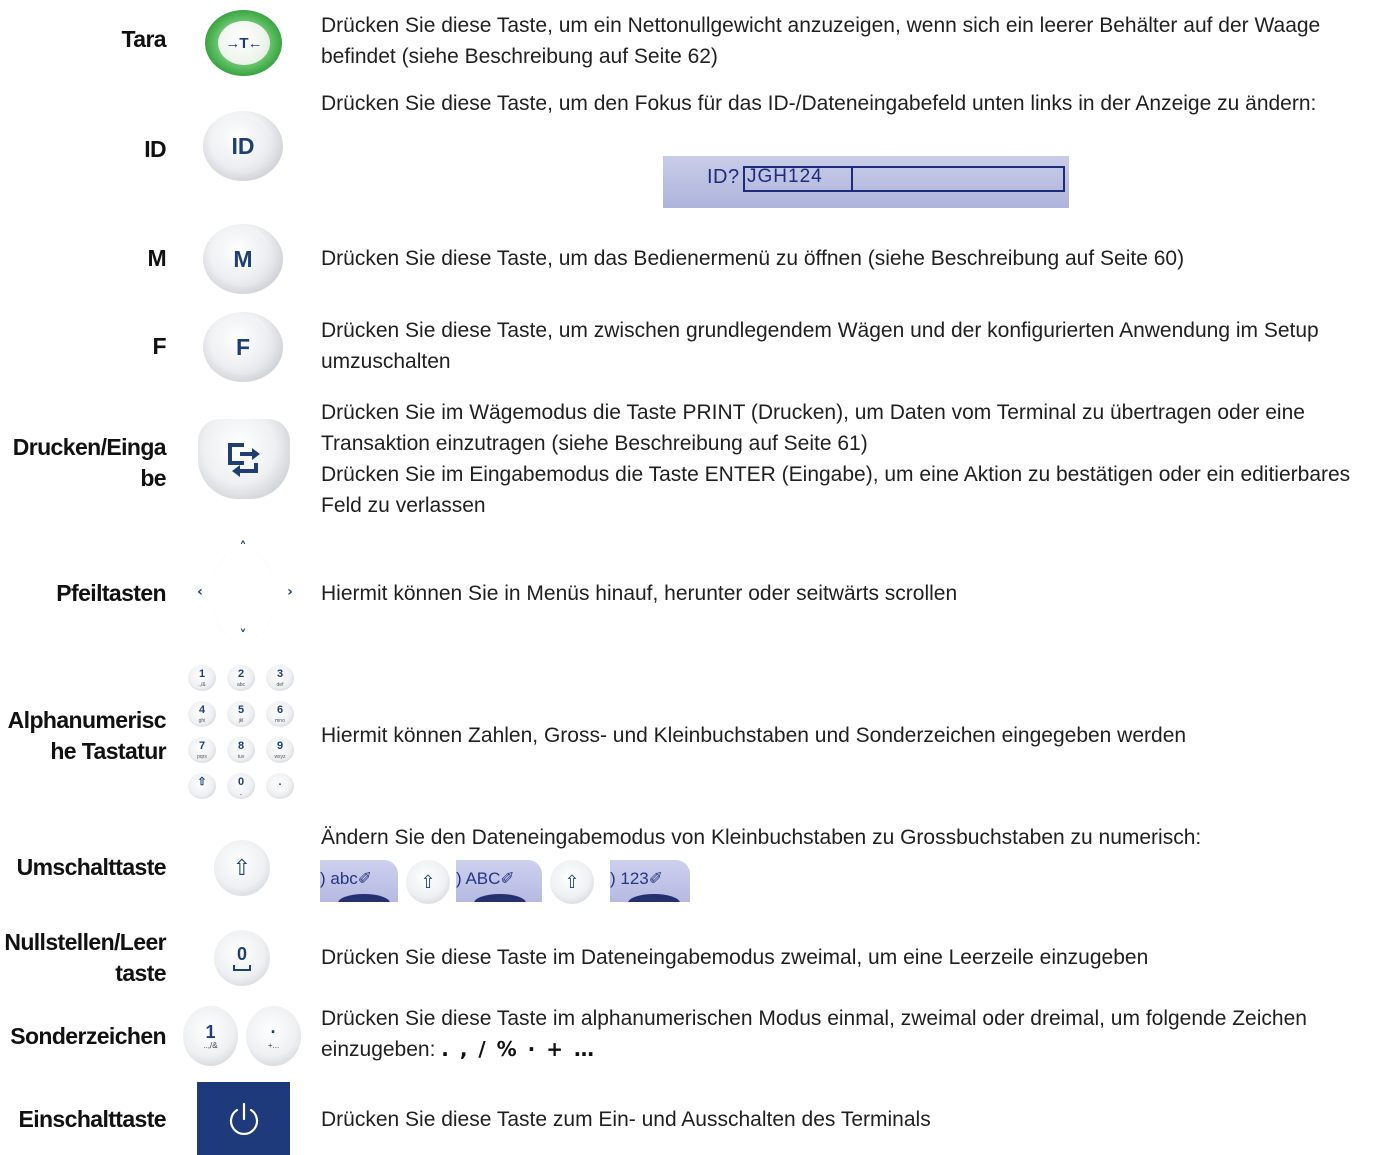  I want to click on m-key: M, so click(243, 259).